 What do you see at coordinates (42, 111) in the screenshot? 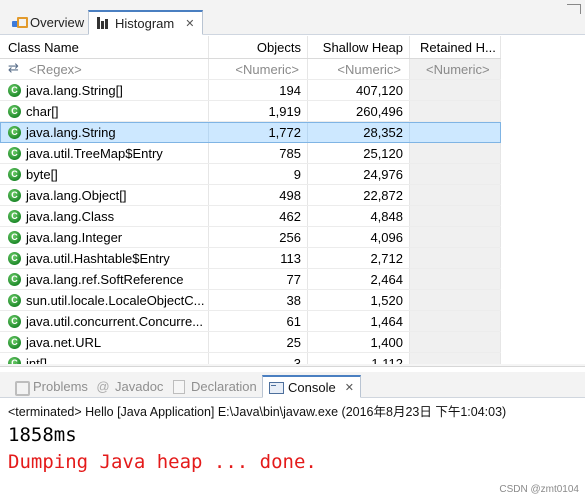
I see `class-name-label: char[]` at bounding box center [42, 111].